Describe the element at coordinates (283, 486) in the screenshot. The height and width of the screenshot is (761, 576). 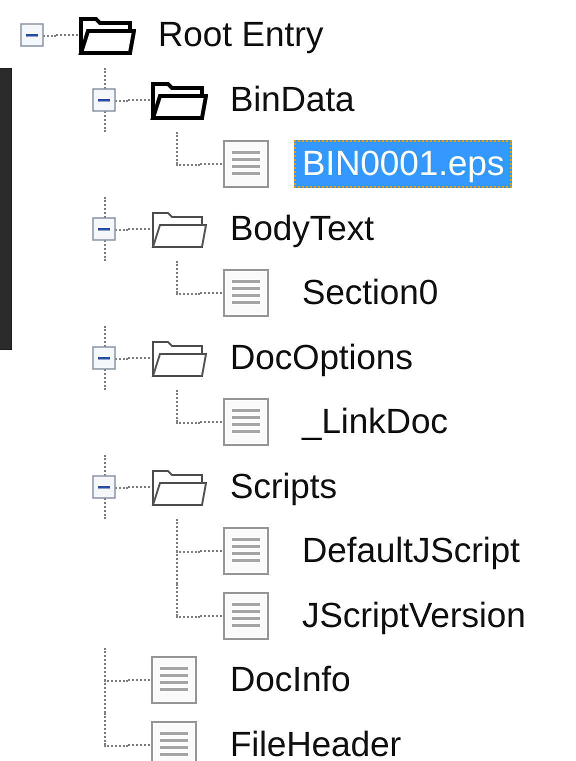
I see `tree-item: Scripts` at that location.